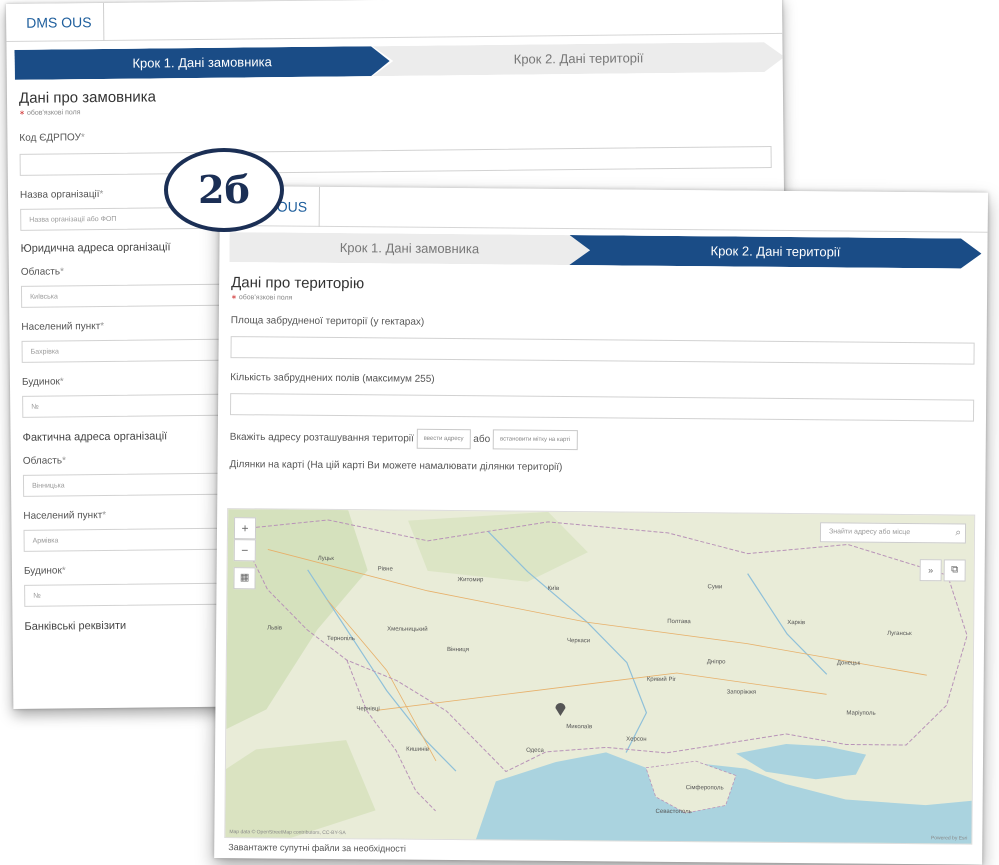 The image size is (999, 865). Describe the element at coordinates (796, 623) in the screenshot. I see `svg-text: Харків` at that location.